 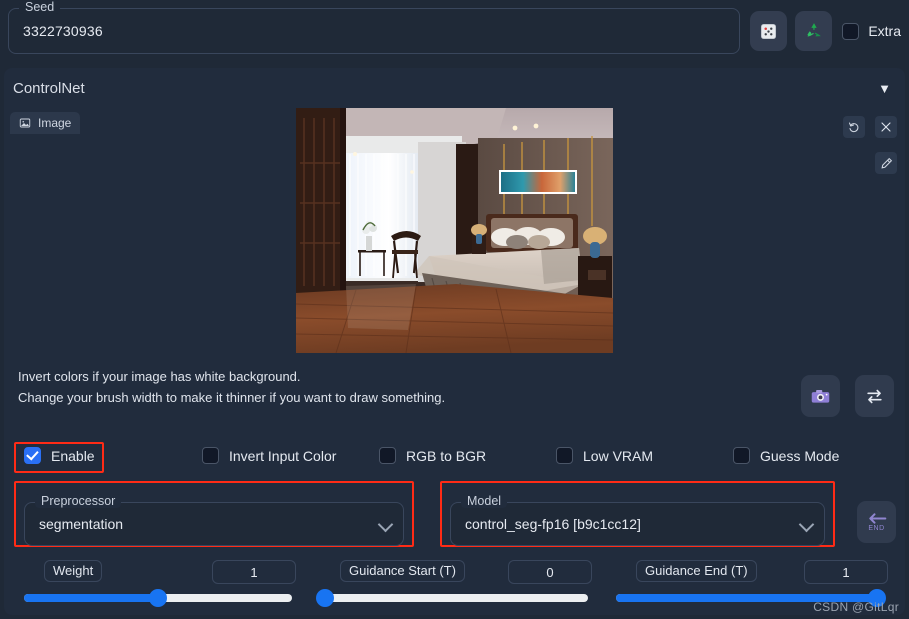 I want to click on refresh-models-button: END, so click(x=876, y=522).